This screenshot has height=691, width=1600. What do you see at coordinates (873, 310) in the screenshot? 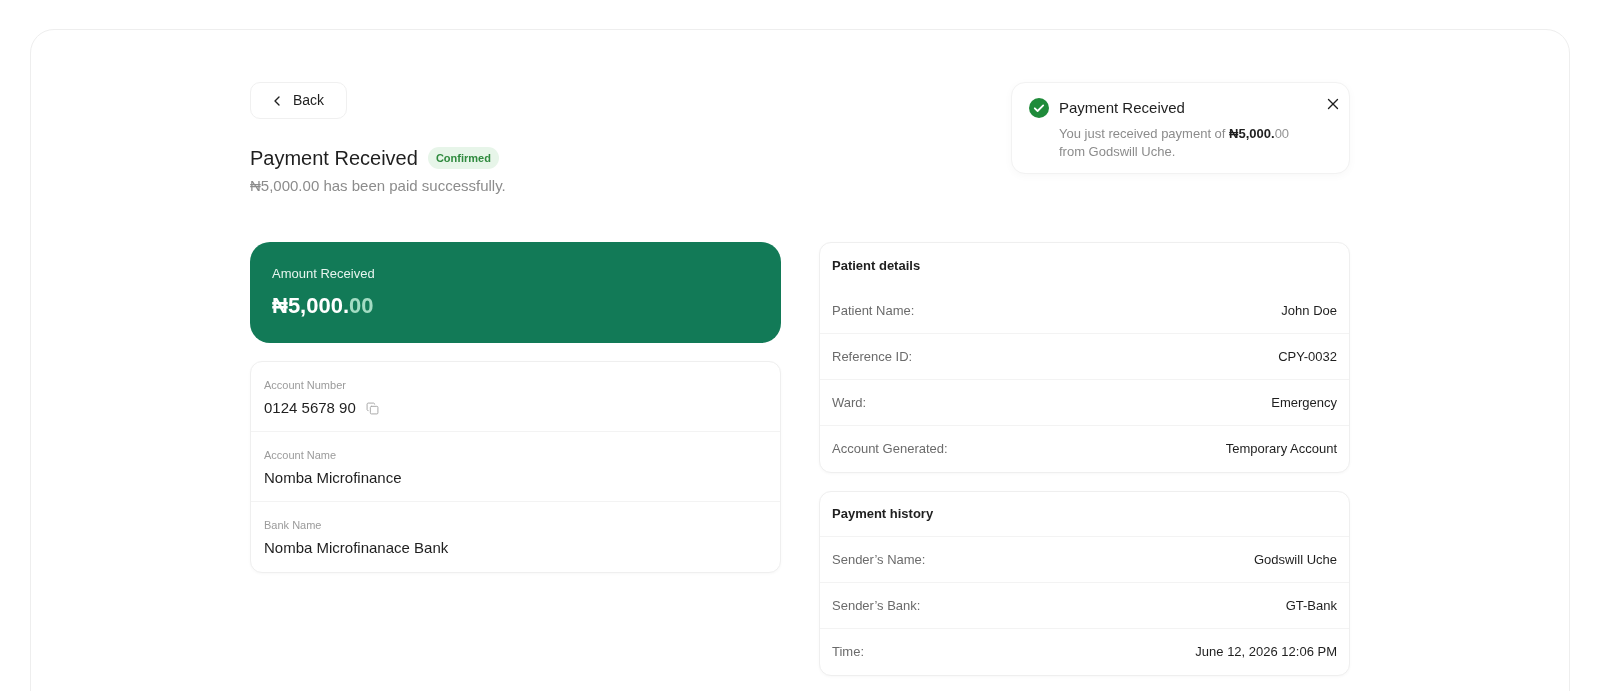
I see `detail-label: Patient Name:` at bounding box center [873, 310].